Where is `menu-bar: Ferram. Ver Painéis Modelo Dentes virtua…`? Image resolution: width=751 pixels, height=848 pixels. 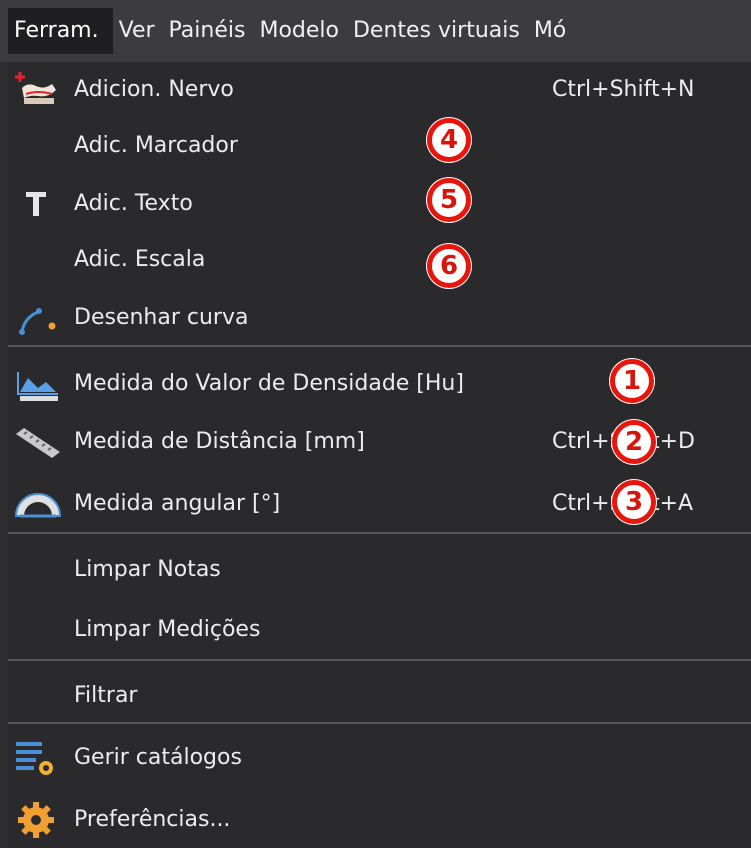
menu-bar: Ferram. Ver Painéis Modelo Dentes virtua… is located at coordinates (375, 31).